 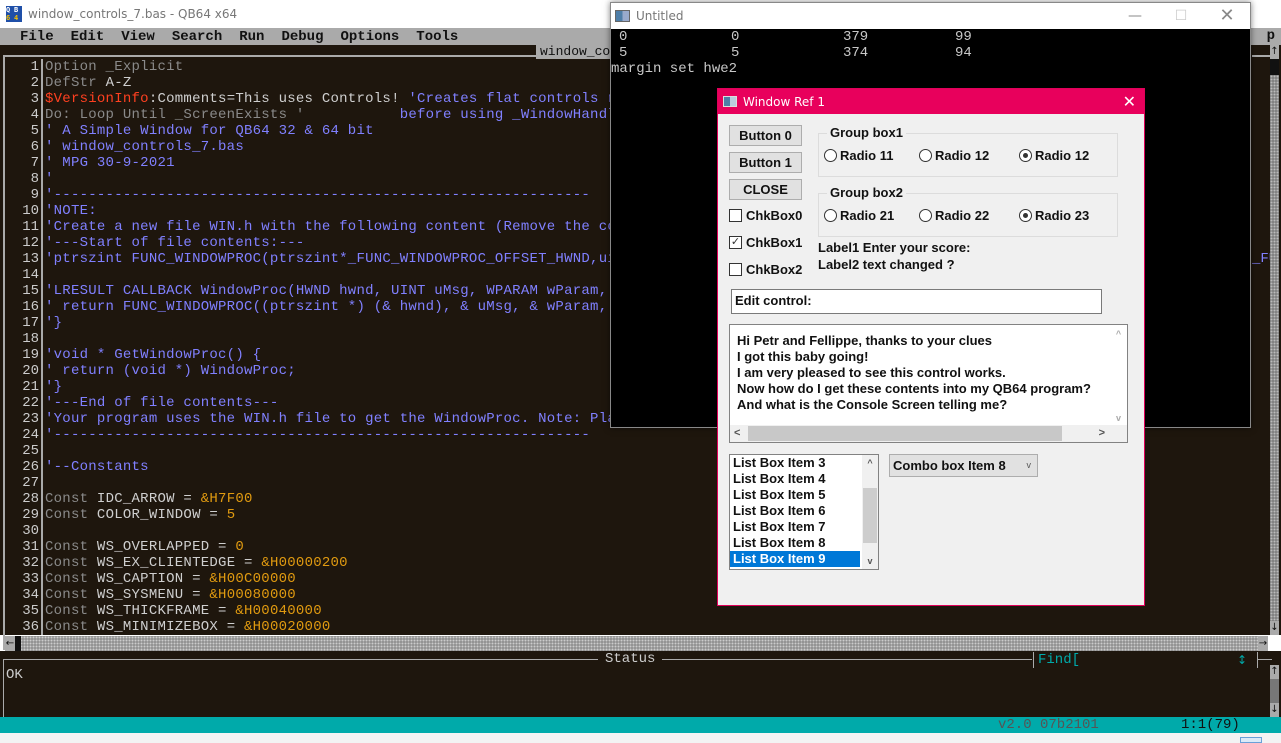 What do you see at coordinates (302, 37) in the screenshot?
I see `menu-debug: Debug` at bounding box center [302, 37].